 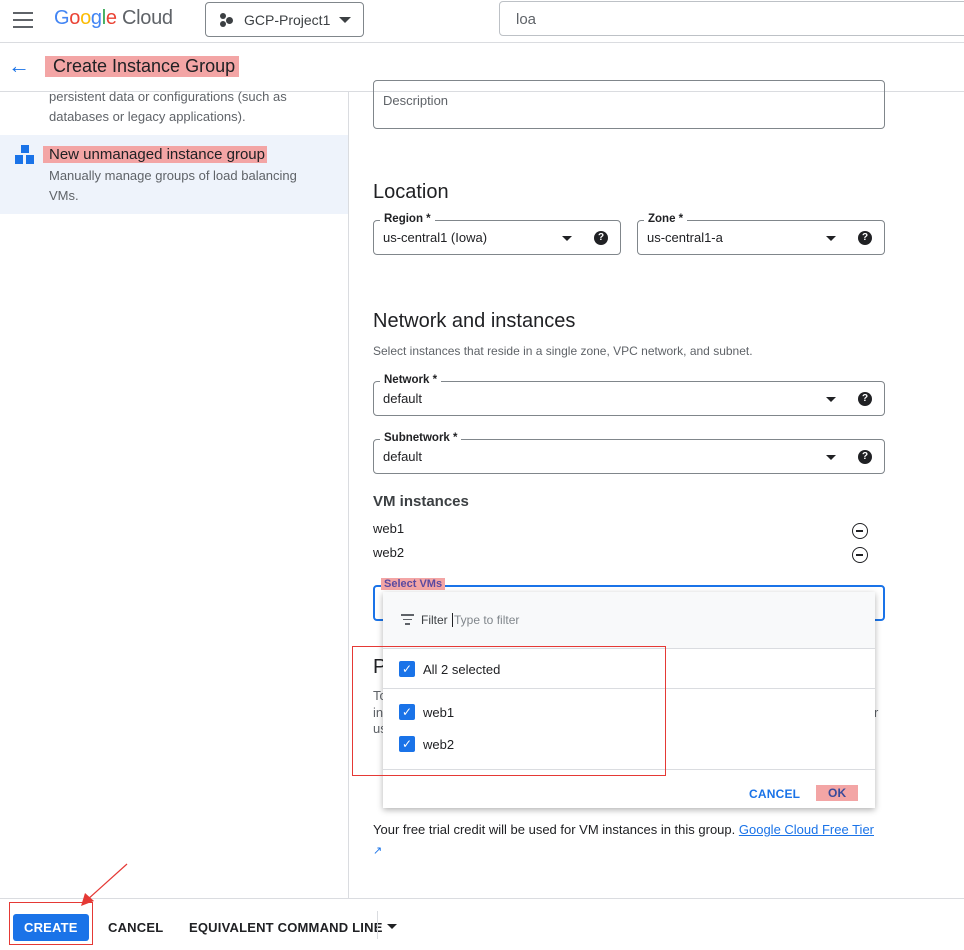 What do you see at coordinates (482, 924) in the screenshot?
I see `footer-bar: CREATE CANCEL EQUIVALENT COMMAND LINE` at bounding box center [482, 924].